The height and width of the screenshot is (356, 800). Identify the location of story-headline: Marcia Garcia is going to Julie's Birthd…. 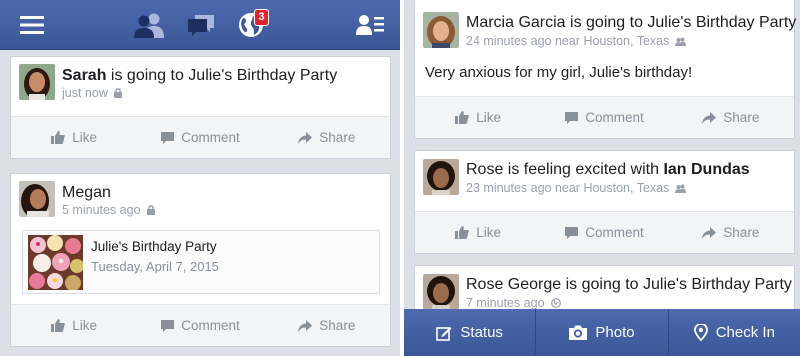
(631, 22).